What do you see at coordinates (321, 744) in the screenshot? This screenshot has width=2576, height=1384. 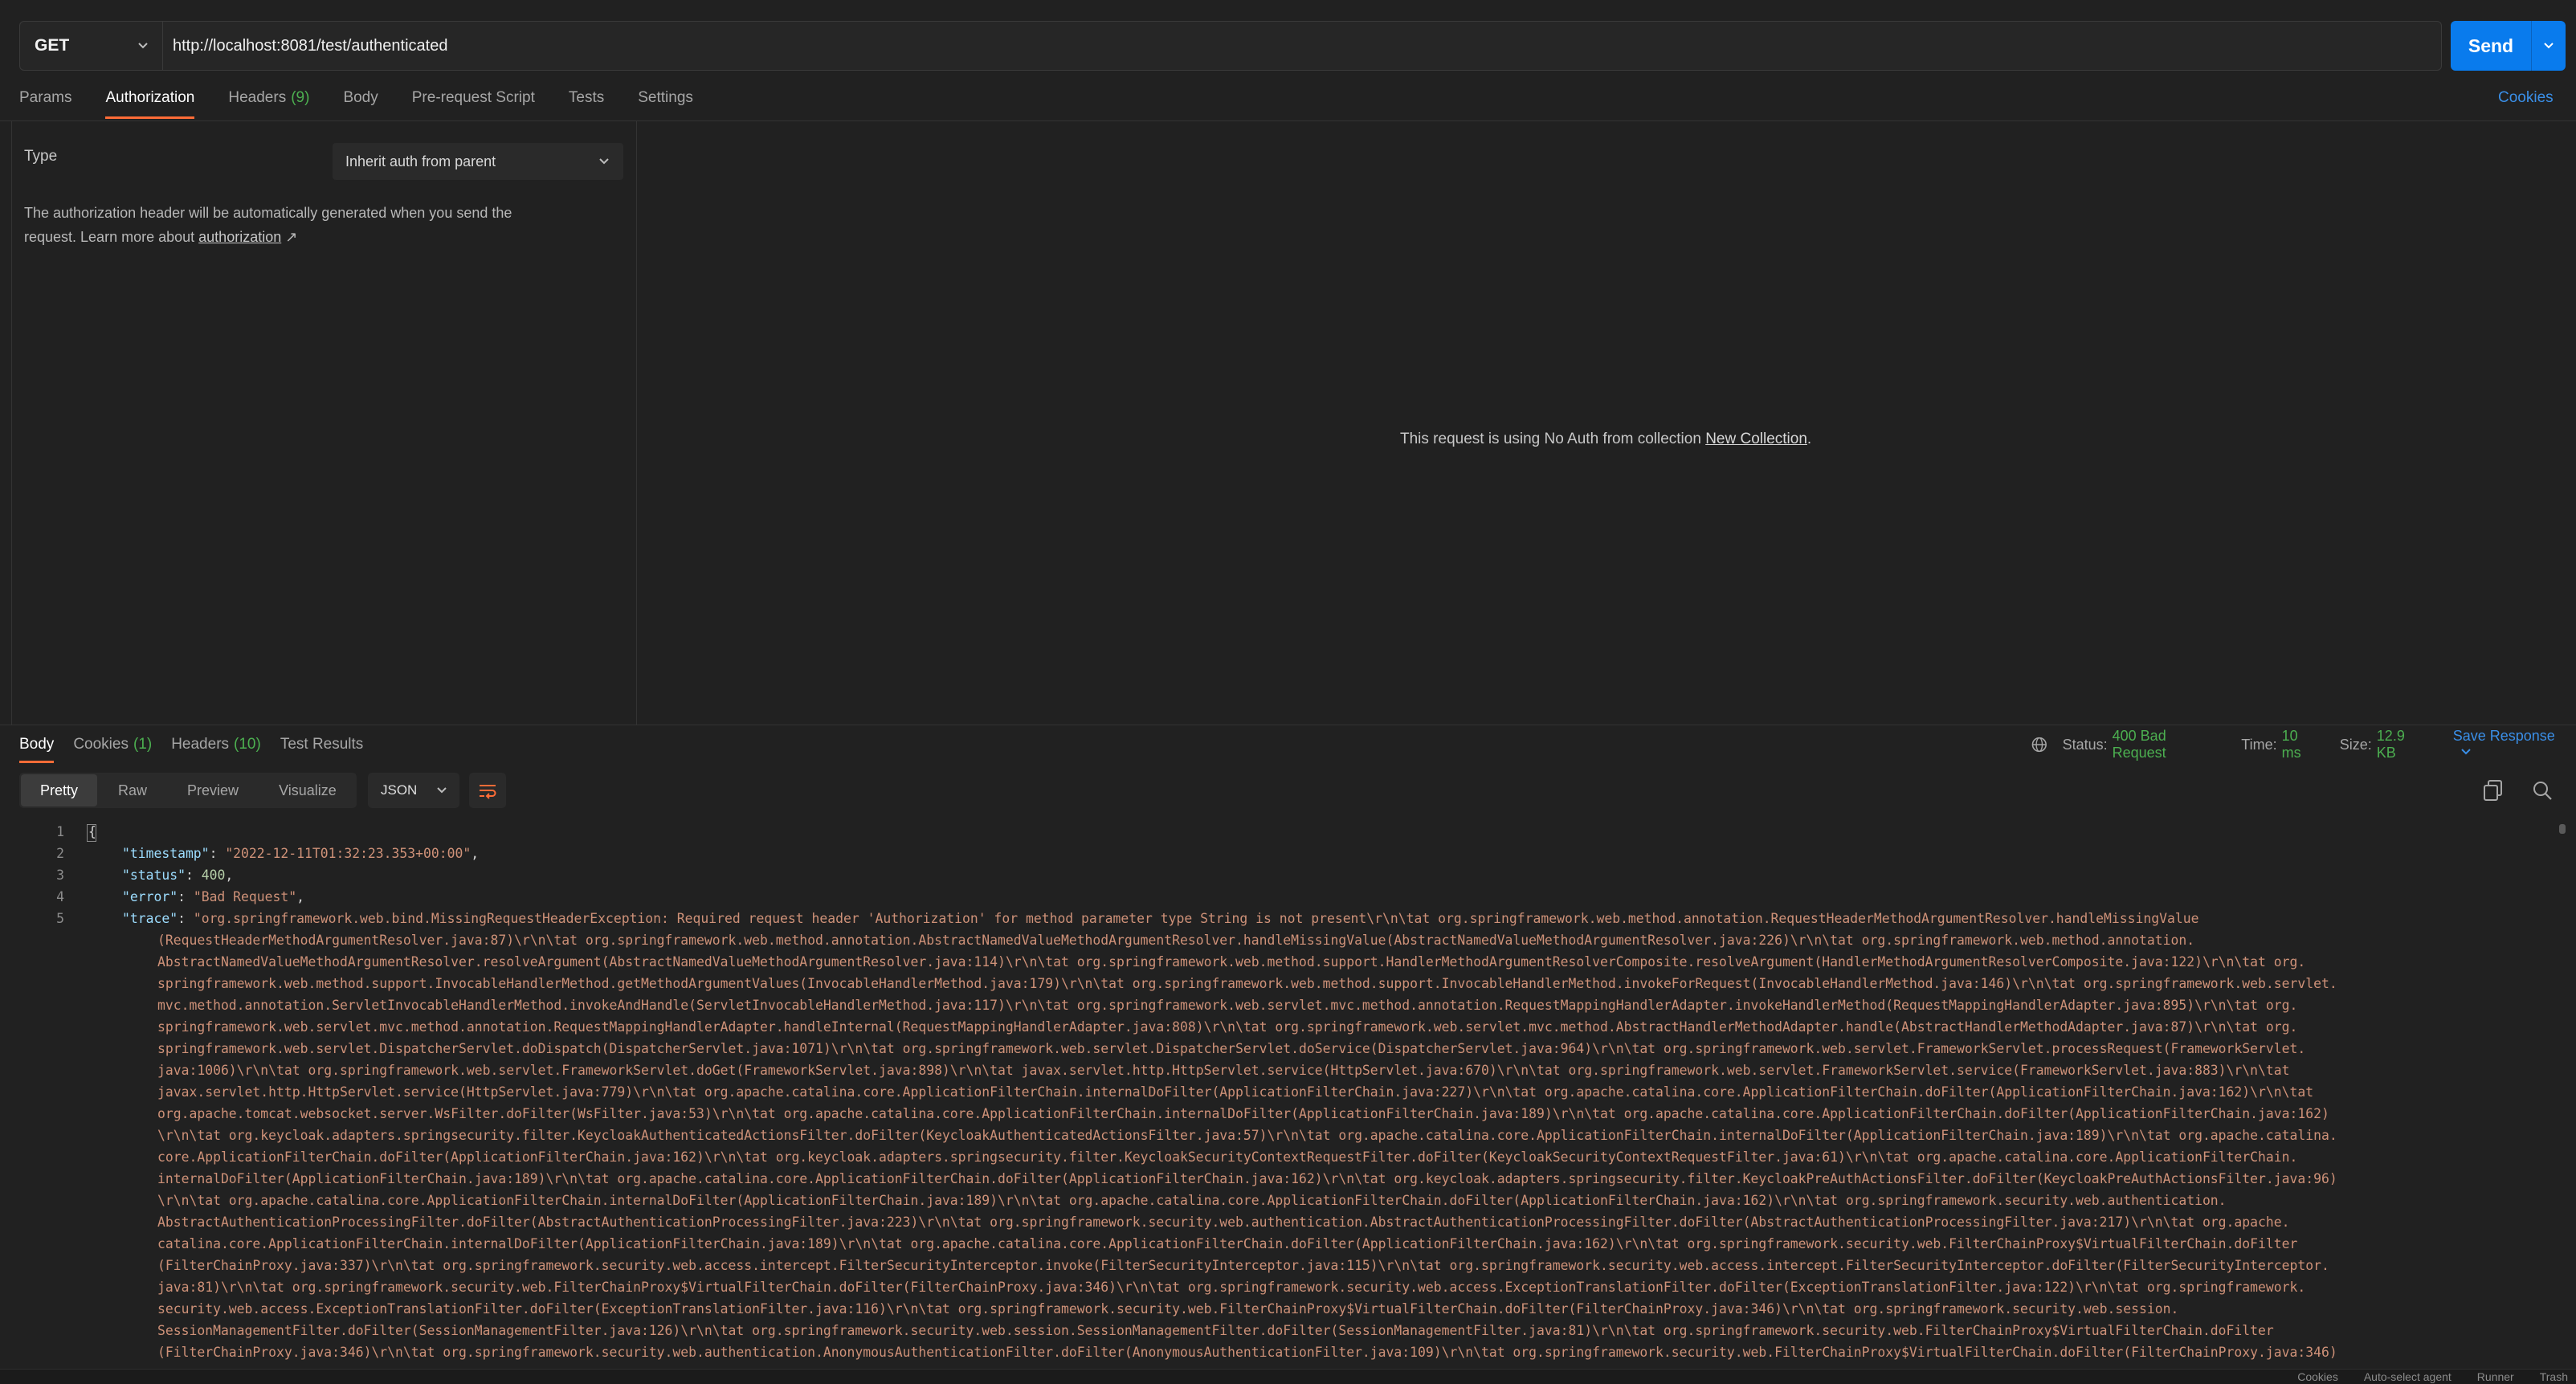 I see `response-tab-test-results: Test Results` at bounding box center [321, 744].